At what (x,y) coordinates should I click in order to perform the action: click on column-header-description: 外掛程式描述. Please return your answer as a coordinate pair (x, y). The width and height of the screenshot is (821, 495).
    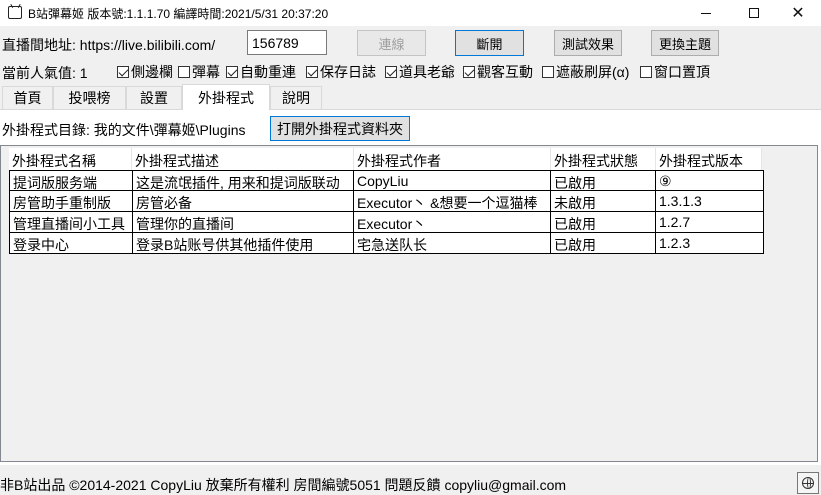
    Looking at the image, I should click on (243, 160).